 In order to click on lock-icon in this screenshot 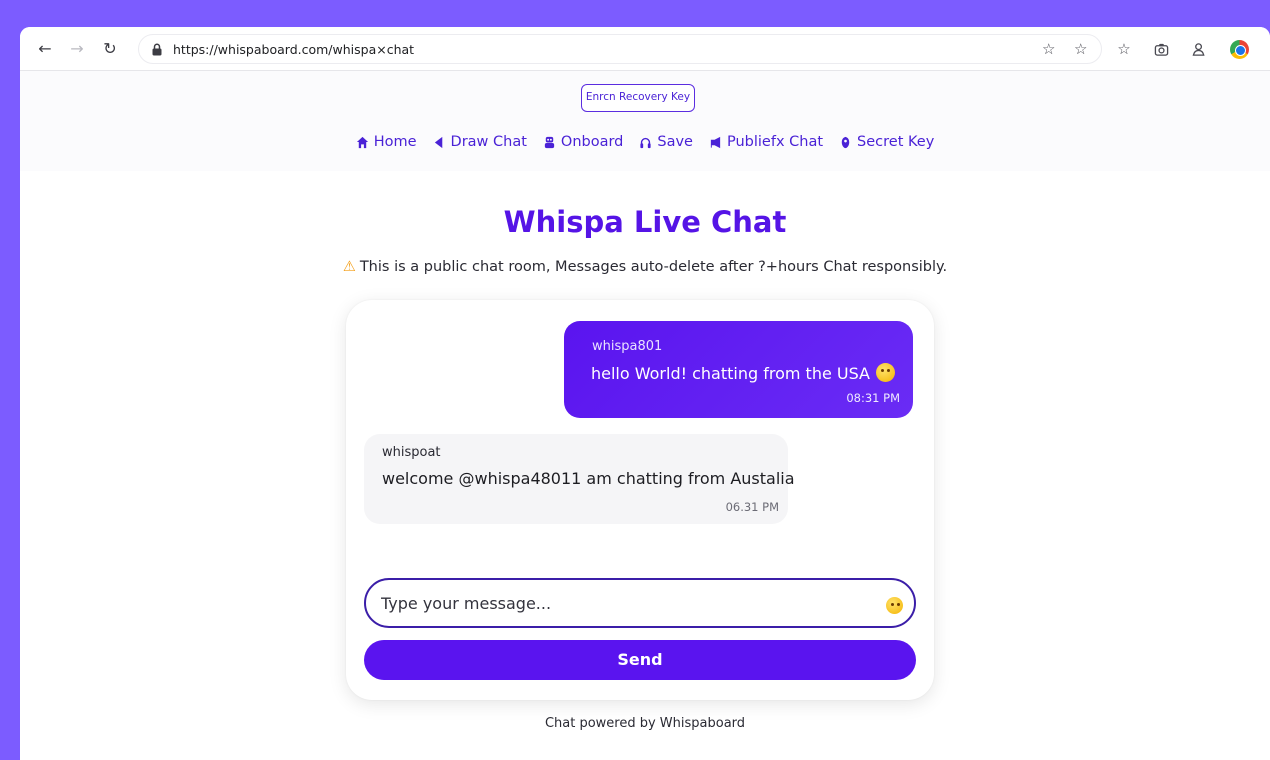, I will do `click(157, 49)`.